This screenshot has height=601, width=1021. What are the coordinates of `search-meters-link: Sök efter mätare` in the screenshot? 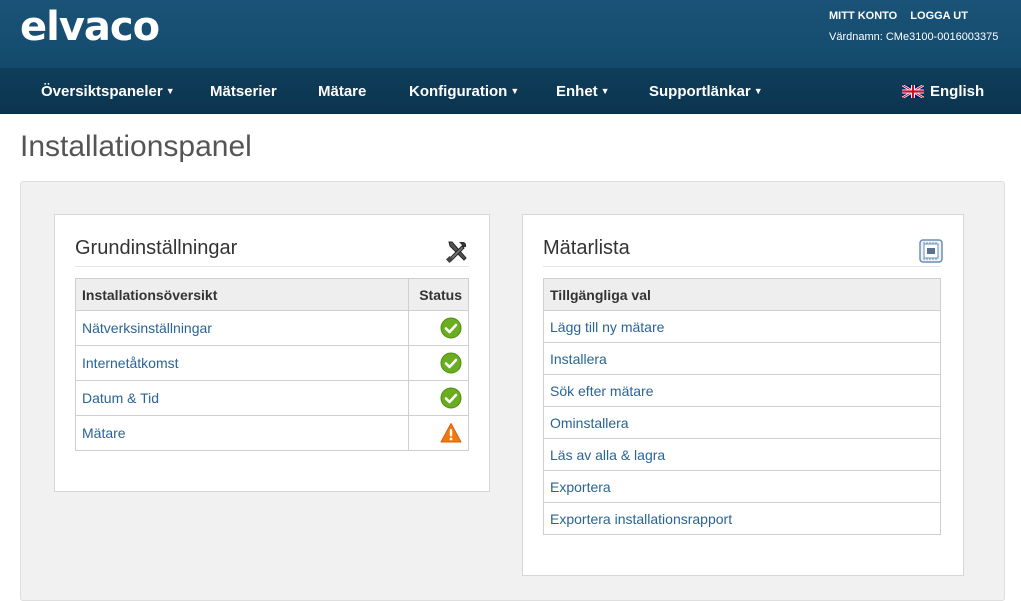 It's located at (742, 390).